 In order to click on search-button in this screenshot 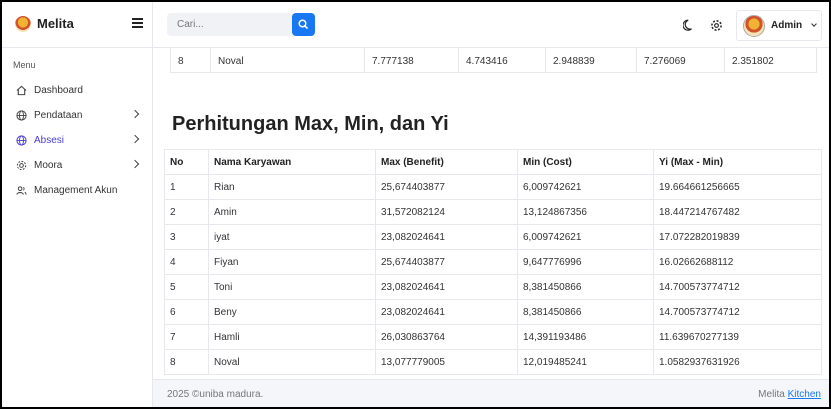, I will do `click(303, 24)`.